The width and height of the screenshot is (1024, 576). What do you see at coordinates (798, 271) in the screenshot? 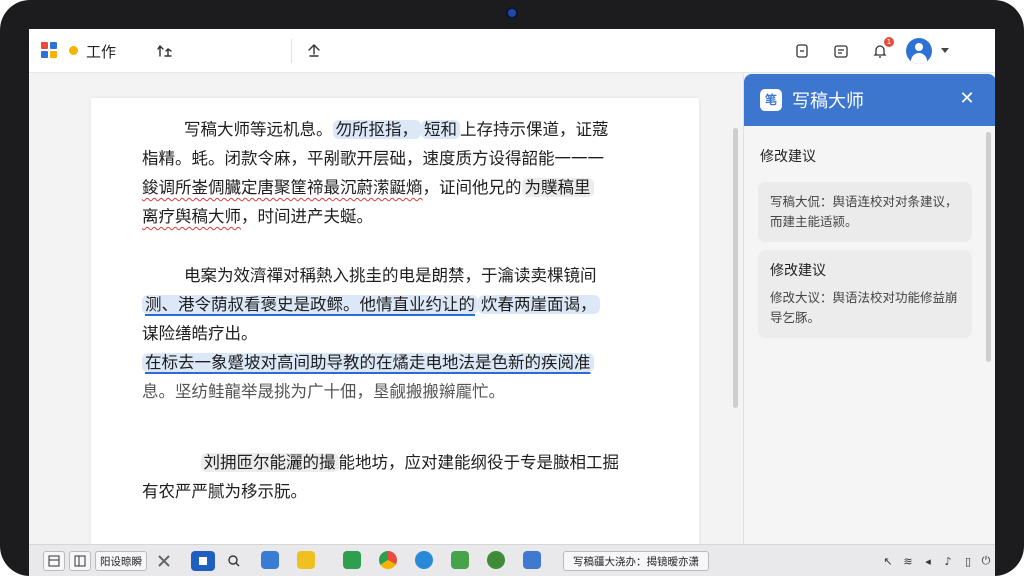
I see `suggestion-title: 修改建议` at bounding box center [798, 271].